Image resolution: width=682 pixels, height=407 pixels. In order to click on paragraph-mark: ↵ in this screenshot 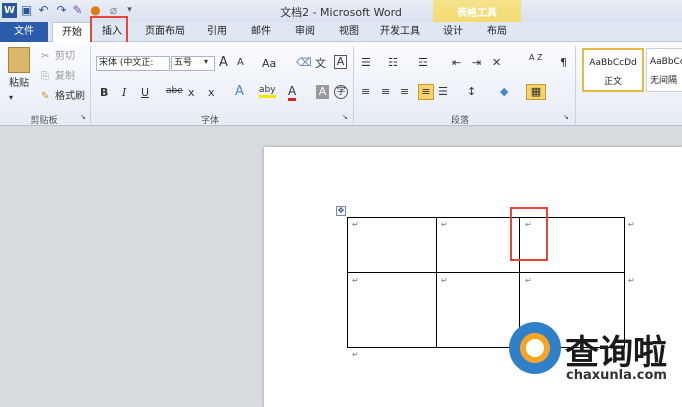, I will do `click(355, 354)`.